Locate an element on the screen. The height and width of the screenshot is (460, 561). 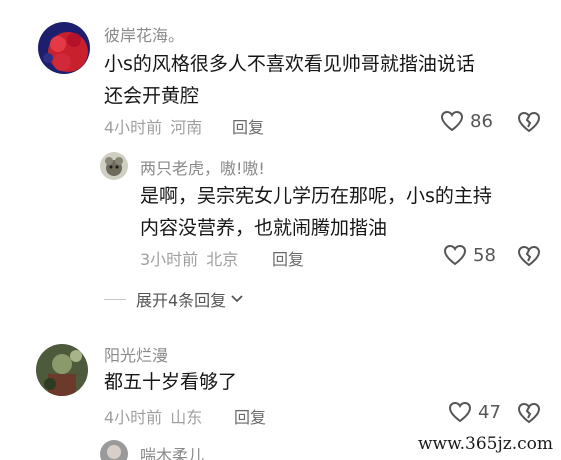
divider is located at coordinates (115, 299).